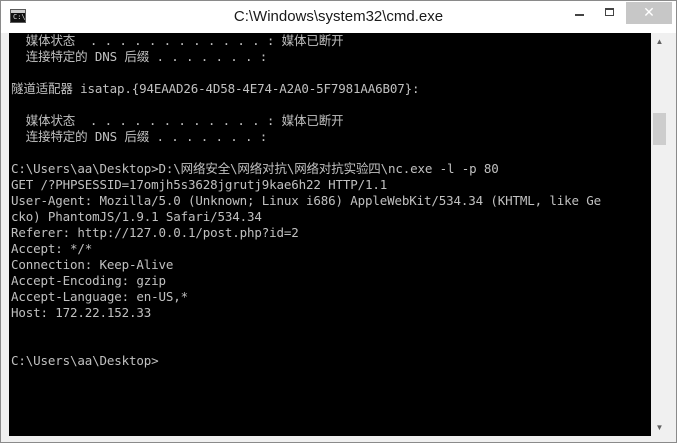 The width and height of the screenshot is (677, 443). I want to click on scroll-down-icon: ▼, so click(659, 427).